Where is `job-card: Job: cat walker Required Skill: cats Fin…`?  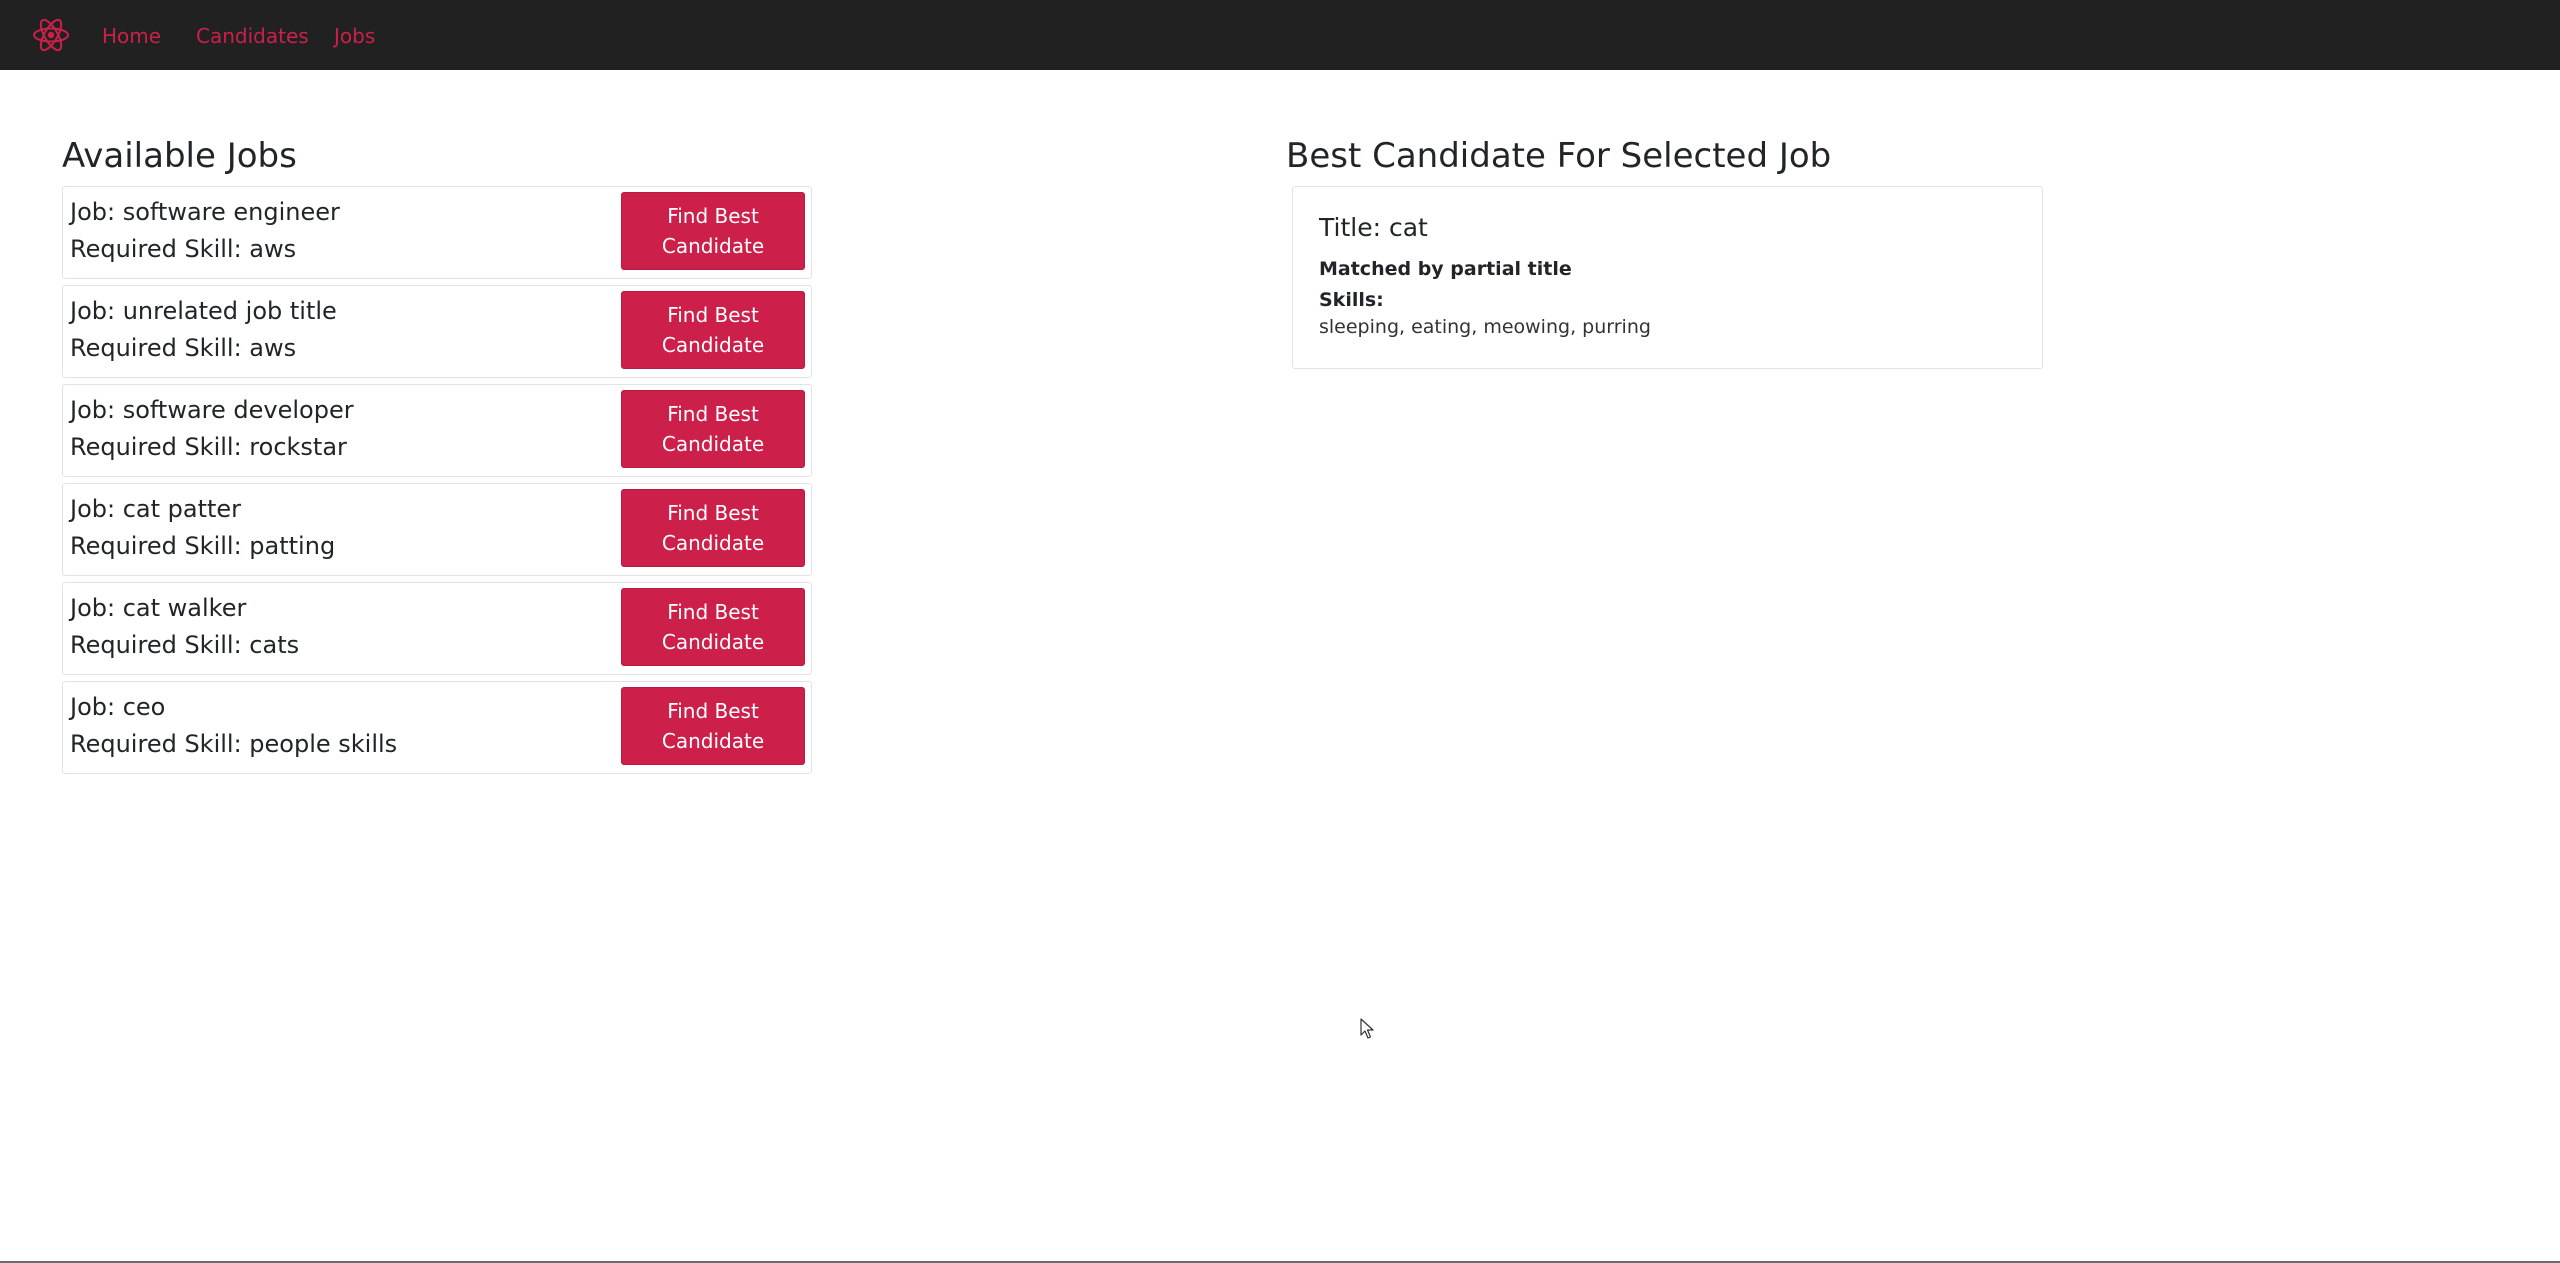
job-card: Job: cat walker Required Skill: cats Fin… is located at coordinates (437, 628).